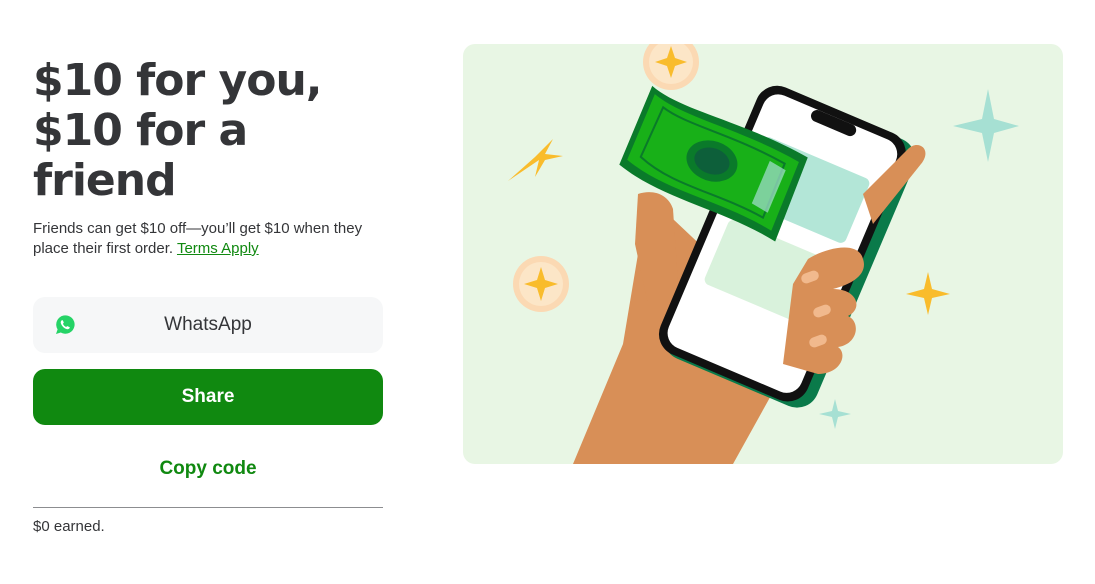 Image resolution: width=1095 pixels, height=584 pixels. Describe the element at coordinates (671, 67) in the screenshot. I see `coin-top` at that location.